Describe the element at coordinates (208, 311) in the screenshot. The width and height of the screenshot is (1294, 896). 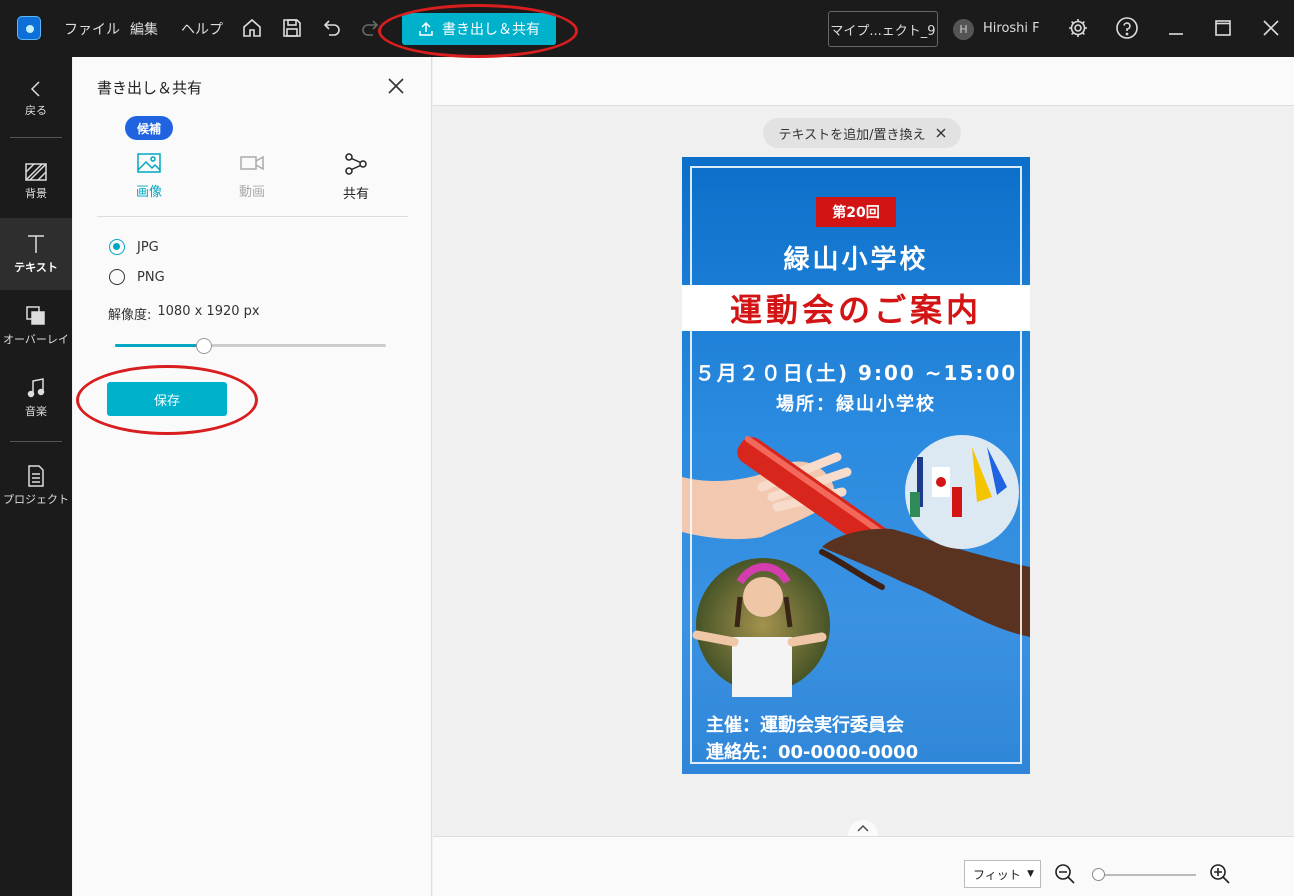
I see `resolution-value: 1080 x 1920 px` at that location.